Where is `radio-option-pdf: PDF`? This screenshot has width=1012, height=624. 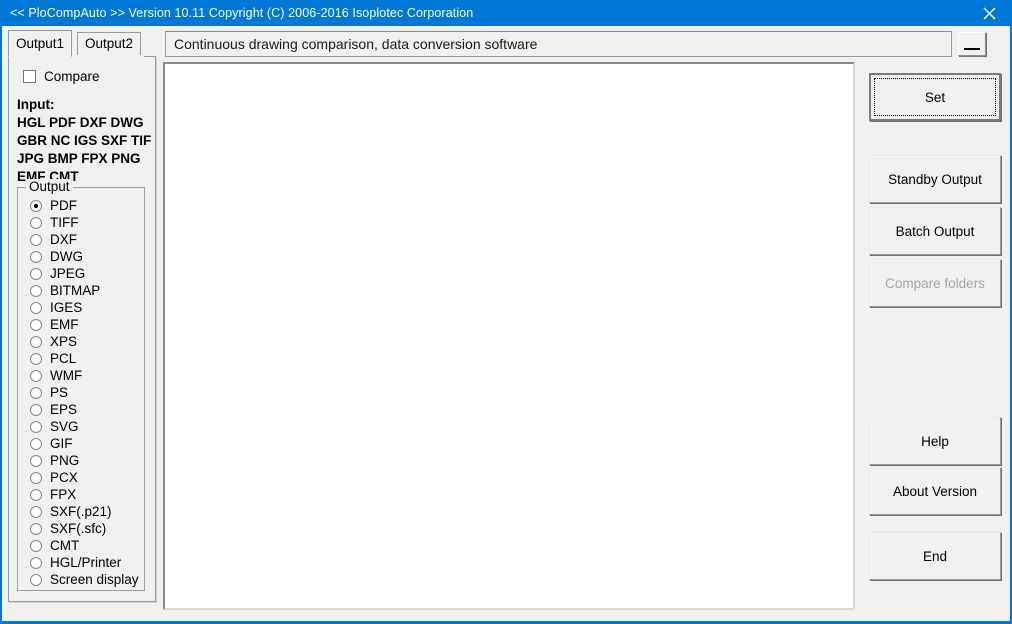 radio-option-pdf: PDF is located at coordinates (53, 205).